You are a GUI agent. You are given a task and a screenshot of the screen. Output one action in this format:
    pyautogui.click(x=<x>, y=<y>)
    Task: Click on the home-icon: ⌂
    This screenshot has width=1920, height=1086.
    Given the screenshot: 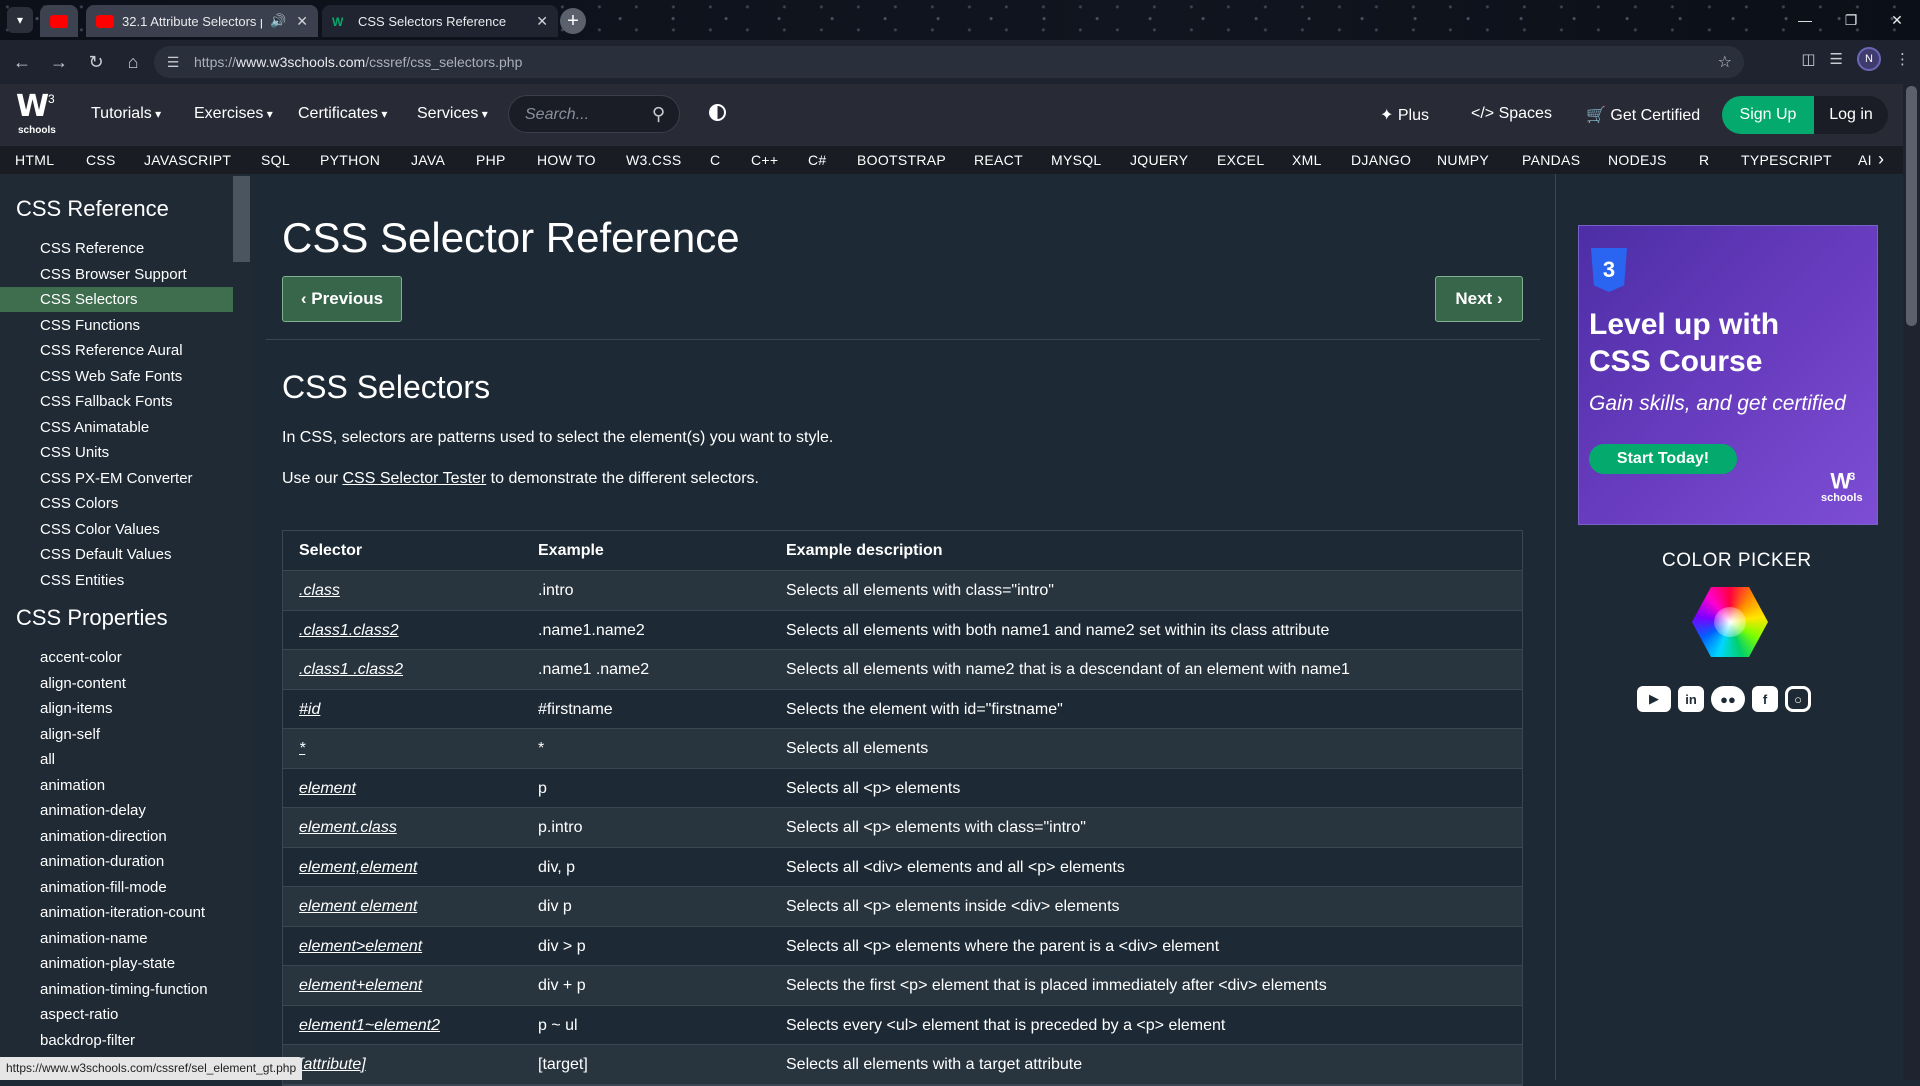 What is the action you would take?
    pyautogui.click(x=133, y=62)
    